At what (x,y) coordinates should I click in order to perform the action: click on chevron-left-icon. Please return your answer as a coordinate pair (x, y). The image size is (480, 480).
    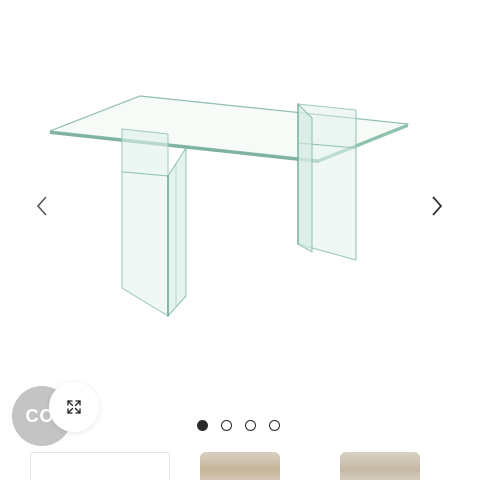
    Looking at the image, I should click on (41, 206).